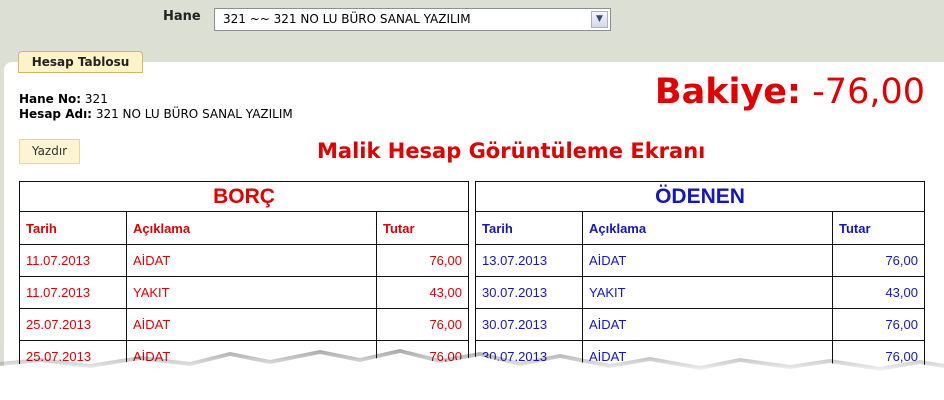  What do you see at coordinates (855, 228) in the screenshot?
I see `odenen-col-tutar: Tutar` at bounding box center [855, 228].